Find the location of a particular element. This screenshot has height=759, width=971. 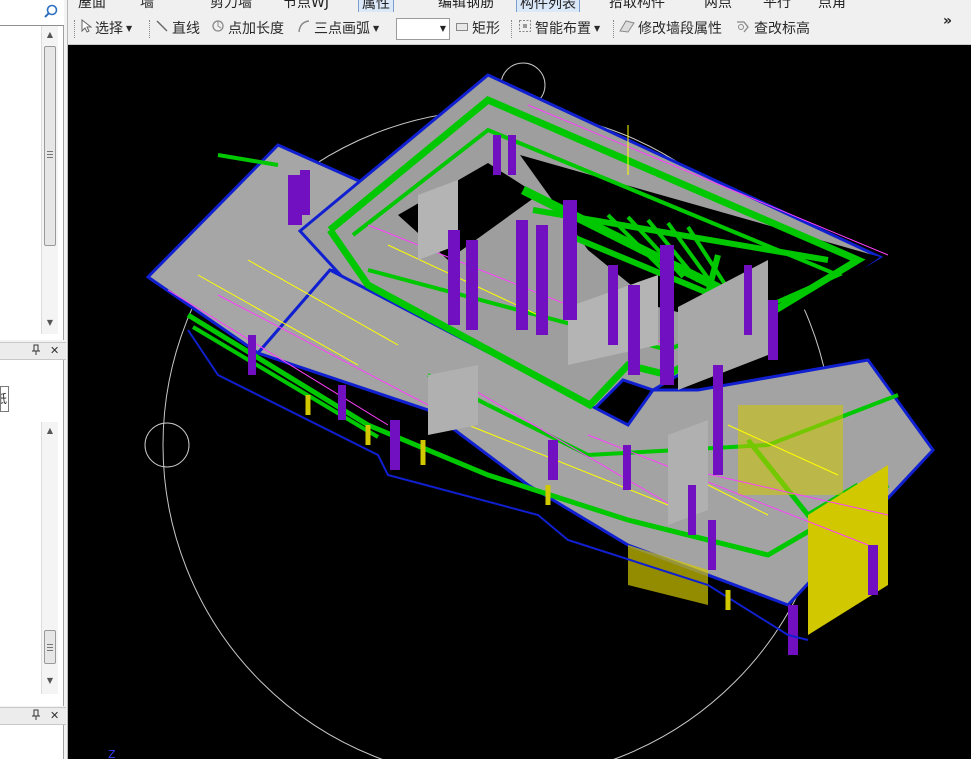

top-toolbar-strip: 屋面 墙 剪力墙 节点WJ 属性 编辑钢筋 构件列表 拾取构件 两点 平行 点角 is located at coordinates (519, 6).